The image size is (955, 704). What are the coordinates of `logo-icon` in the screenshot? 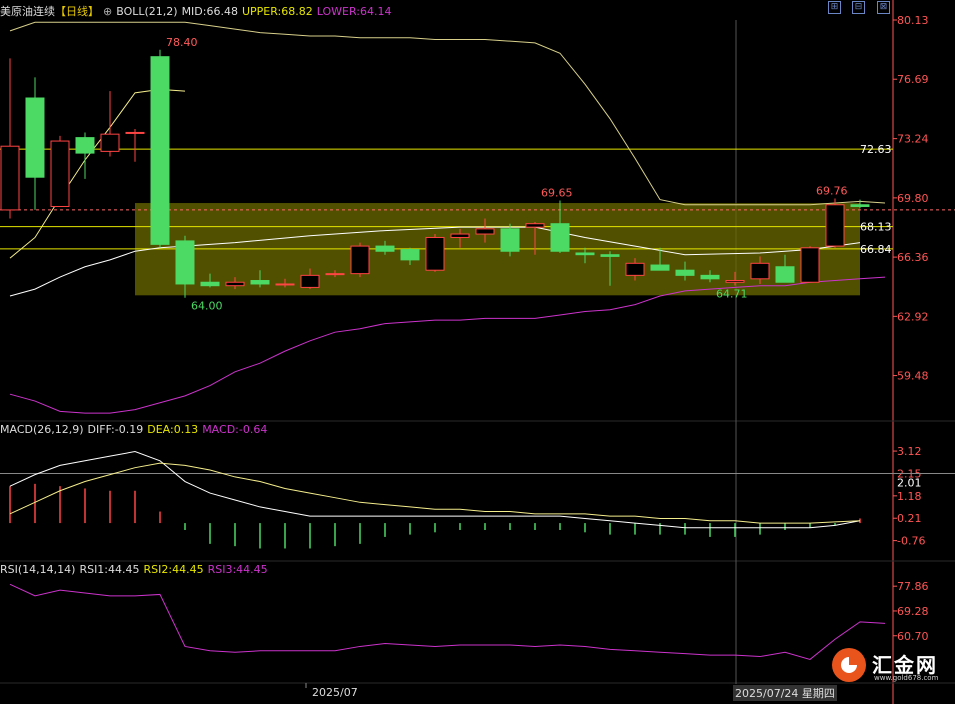 It's located at (849, 665).